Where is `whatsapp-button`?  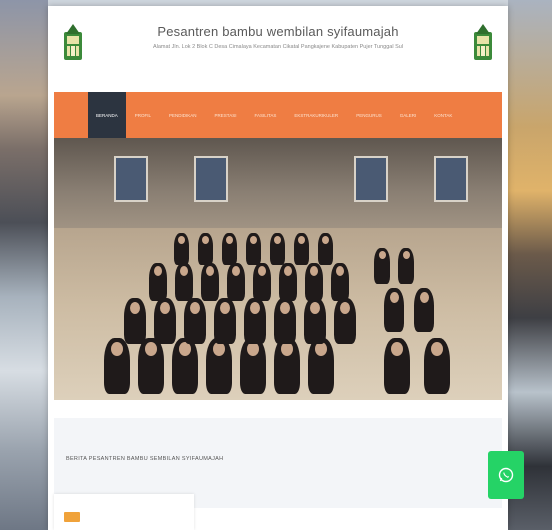 whatsapp-button is located at coordinates (506, 475).